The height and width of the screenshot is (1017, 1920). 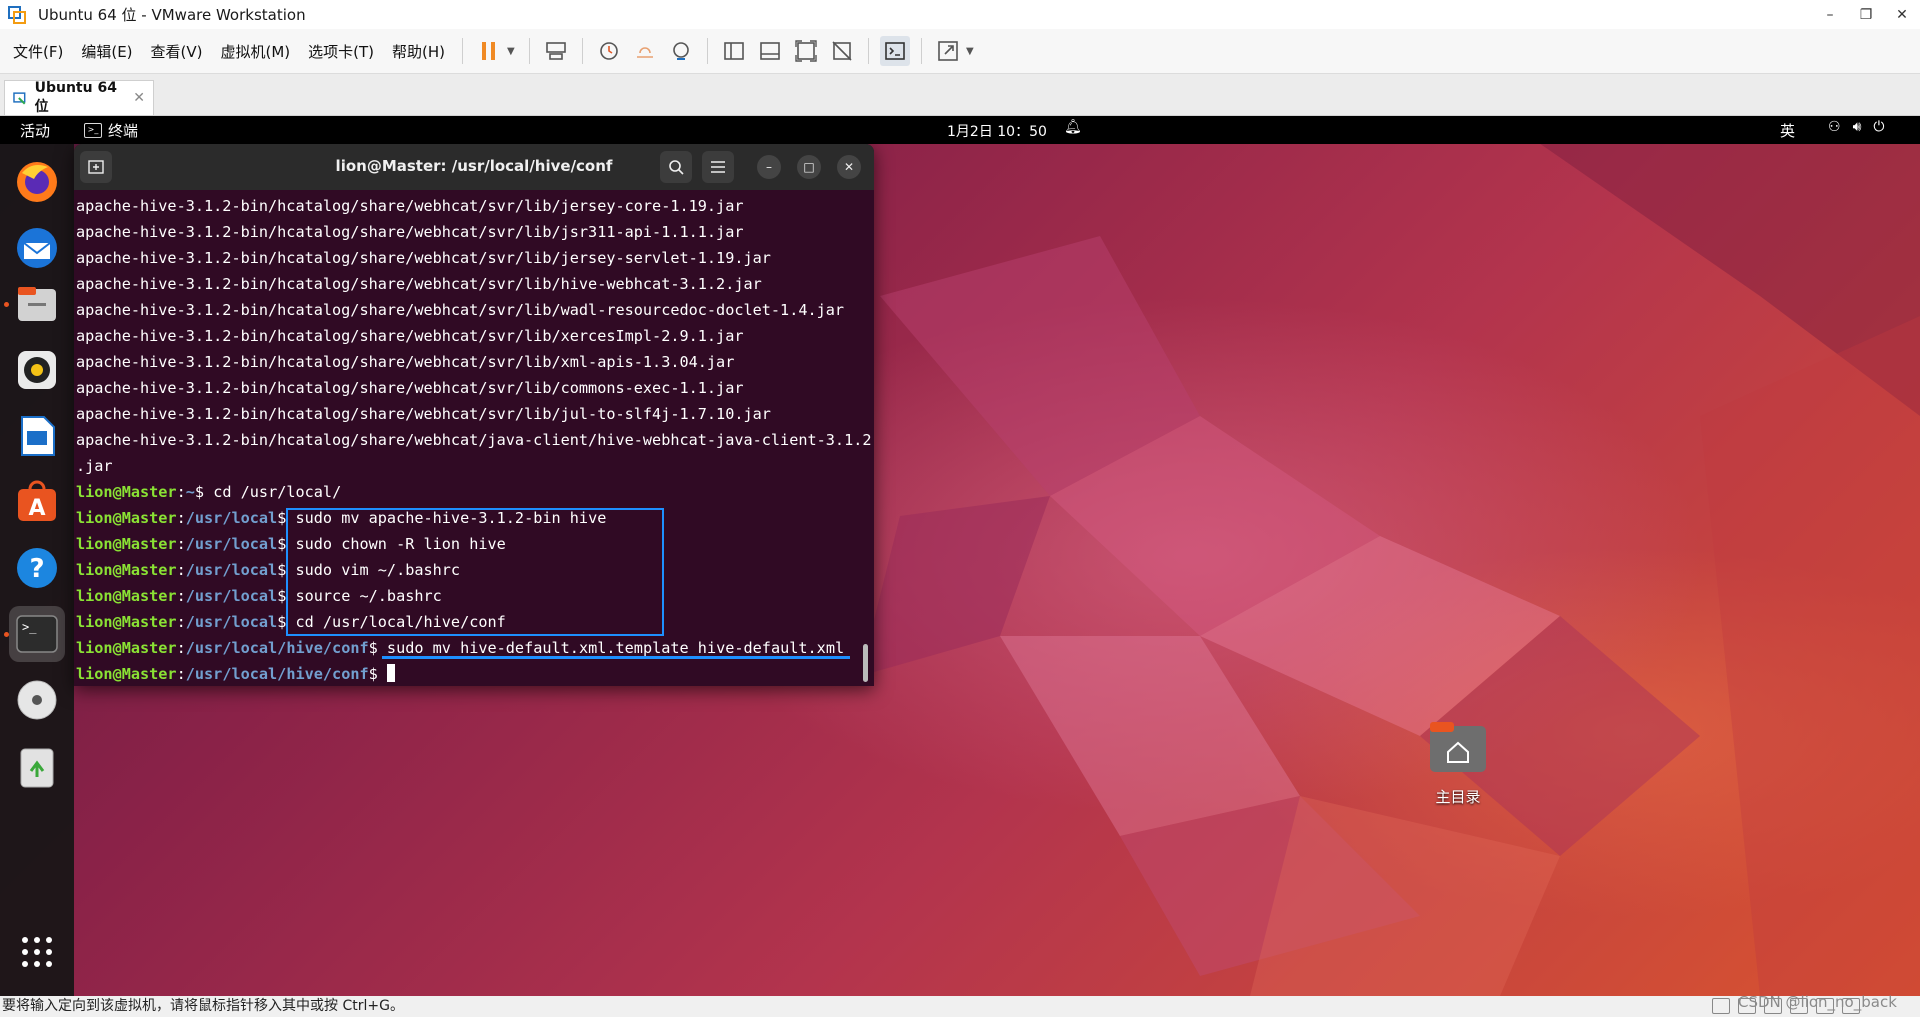 I want to click on tab-close-icon: ✕, so click(x=139, y=98).